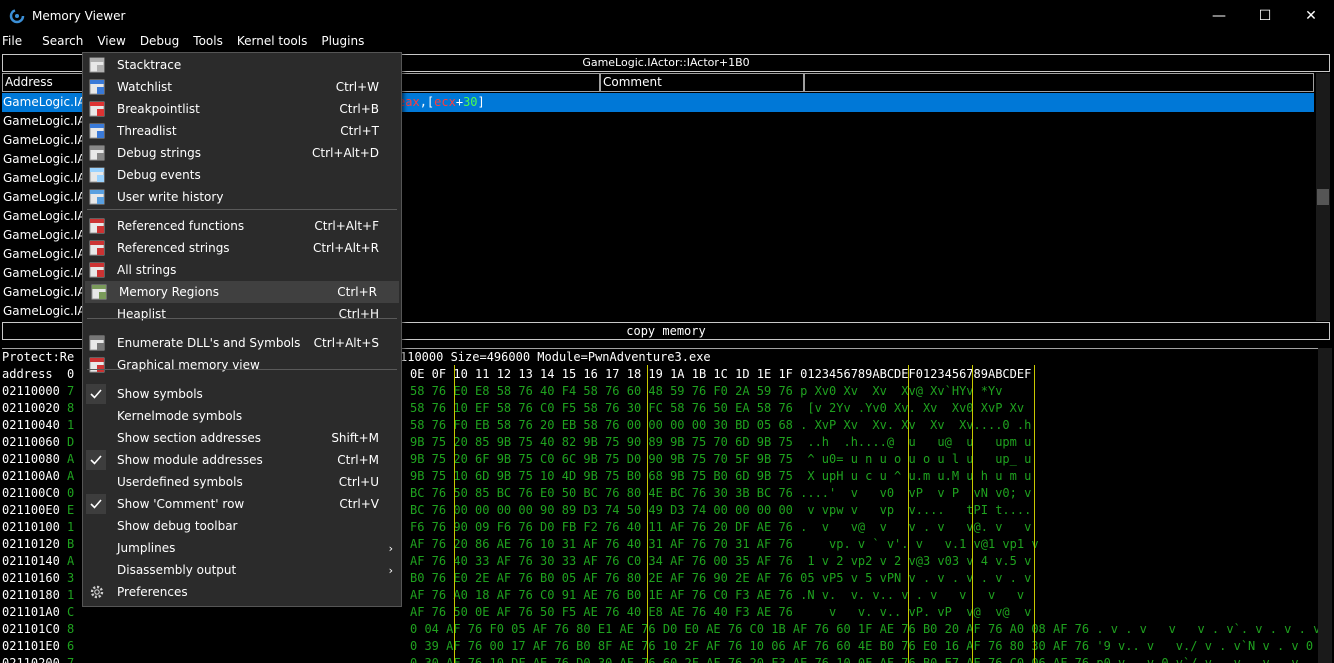 This screenshot has width=1334, height=663. I want to click on minimize-button: —, so click(1219, 16).